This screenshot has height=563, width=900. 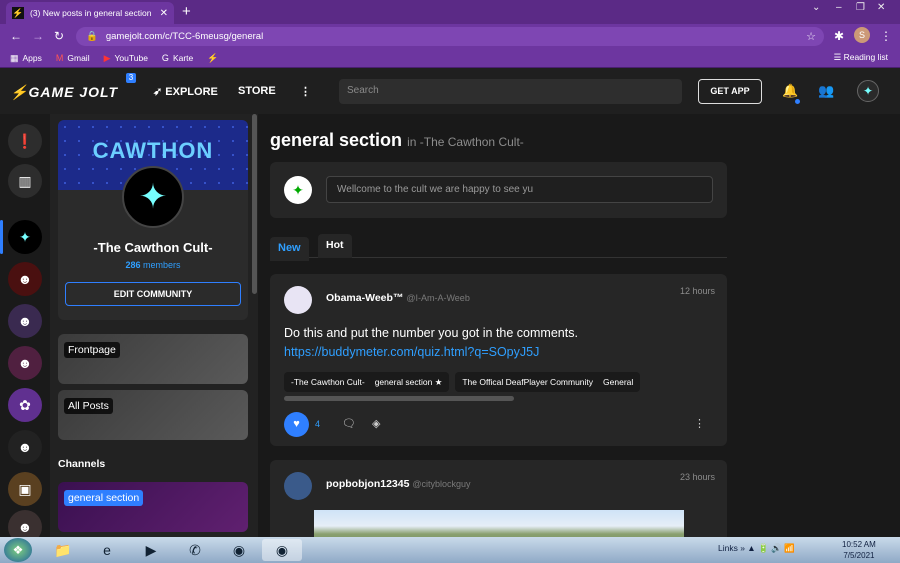 I want to click on community-pill: -The Cawthon Cult-general section ★, so click(x=367, y=382).